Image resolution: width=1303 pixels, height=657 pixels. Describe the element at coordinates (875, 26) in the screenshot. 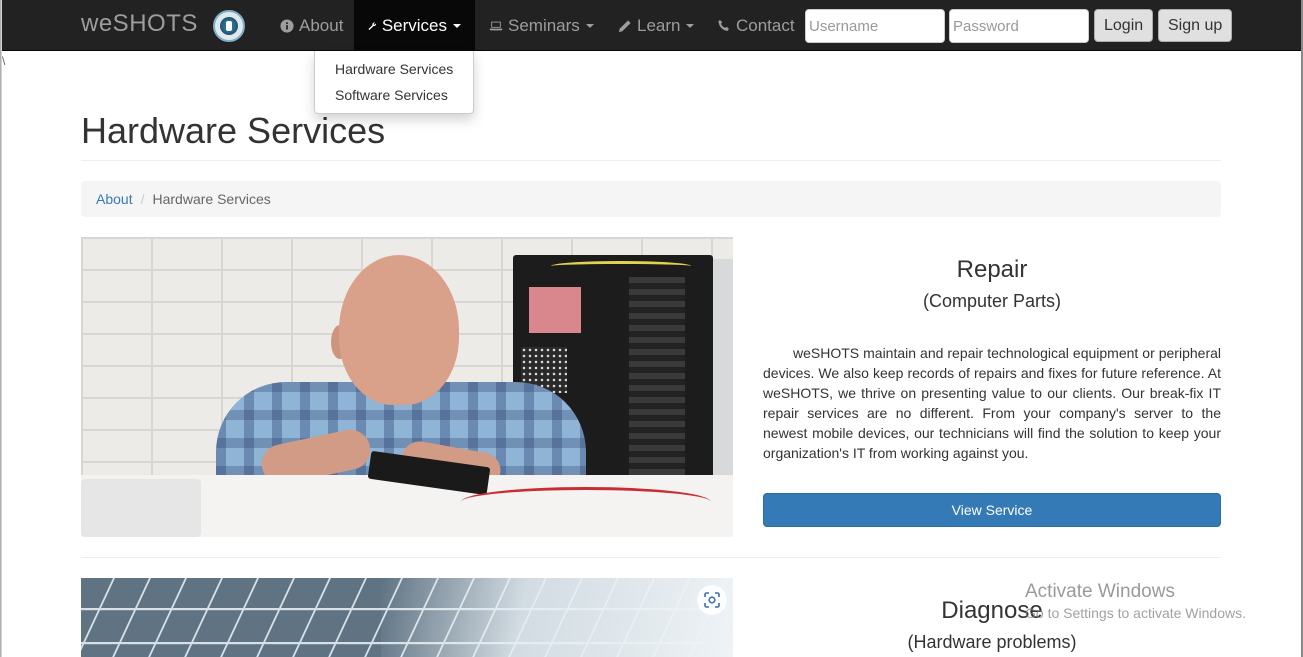

I see `username-input` at that location.